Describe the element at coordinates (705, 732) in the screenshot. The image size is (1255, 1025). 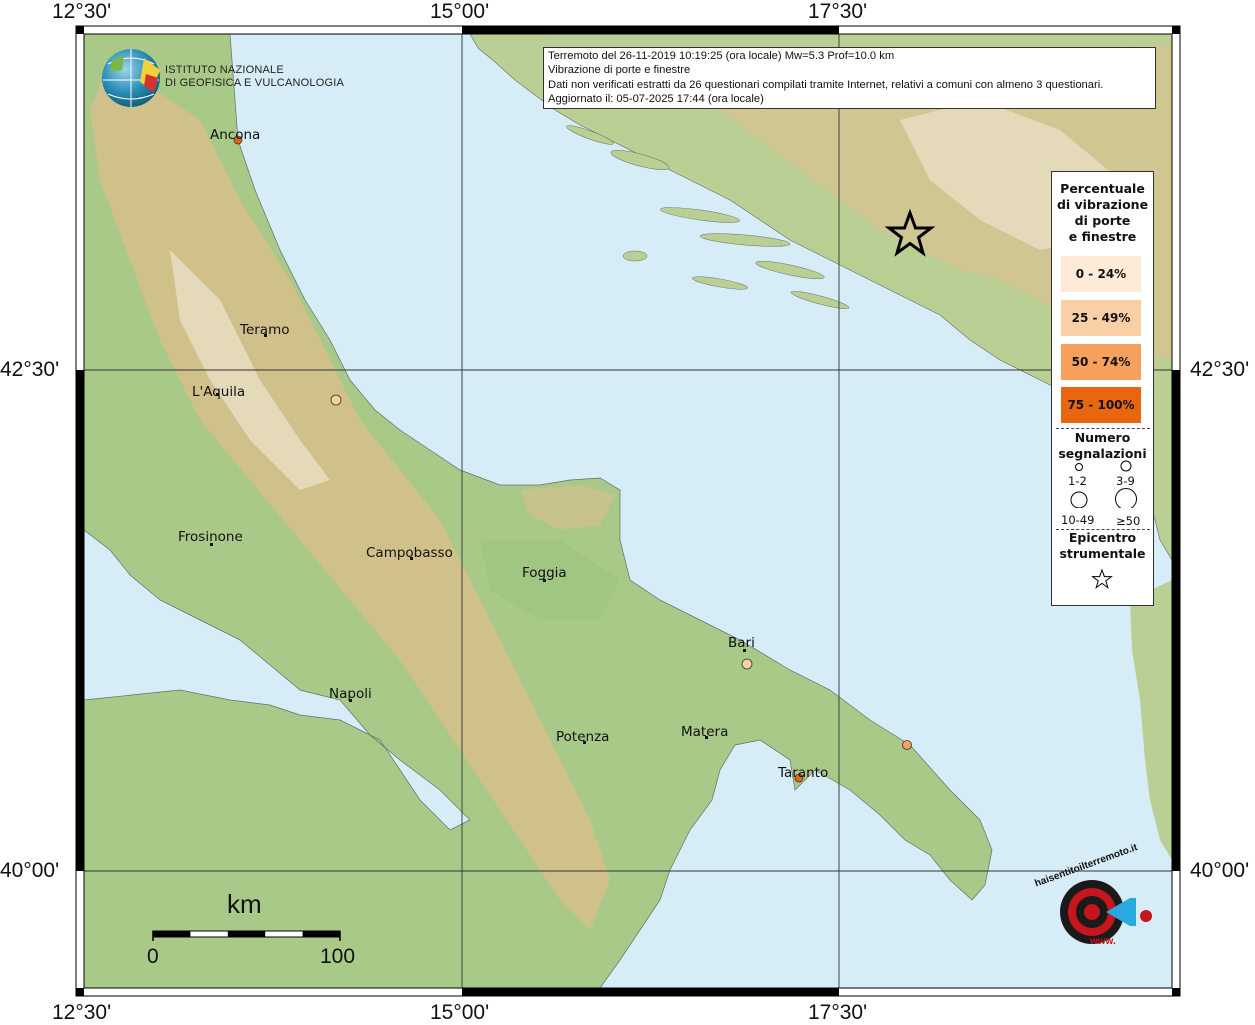
I see `city-label-matera: Matera` at that location.